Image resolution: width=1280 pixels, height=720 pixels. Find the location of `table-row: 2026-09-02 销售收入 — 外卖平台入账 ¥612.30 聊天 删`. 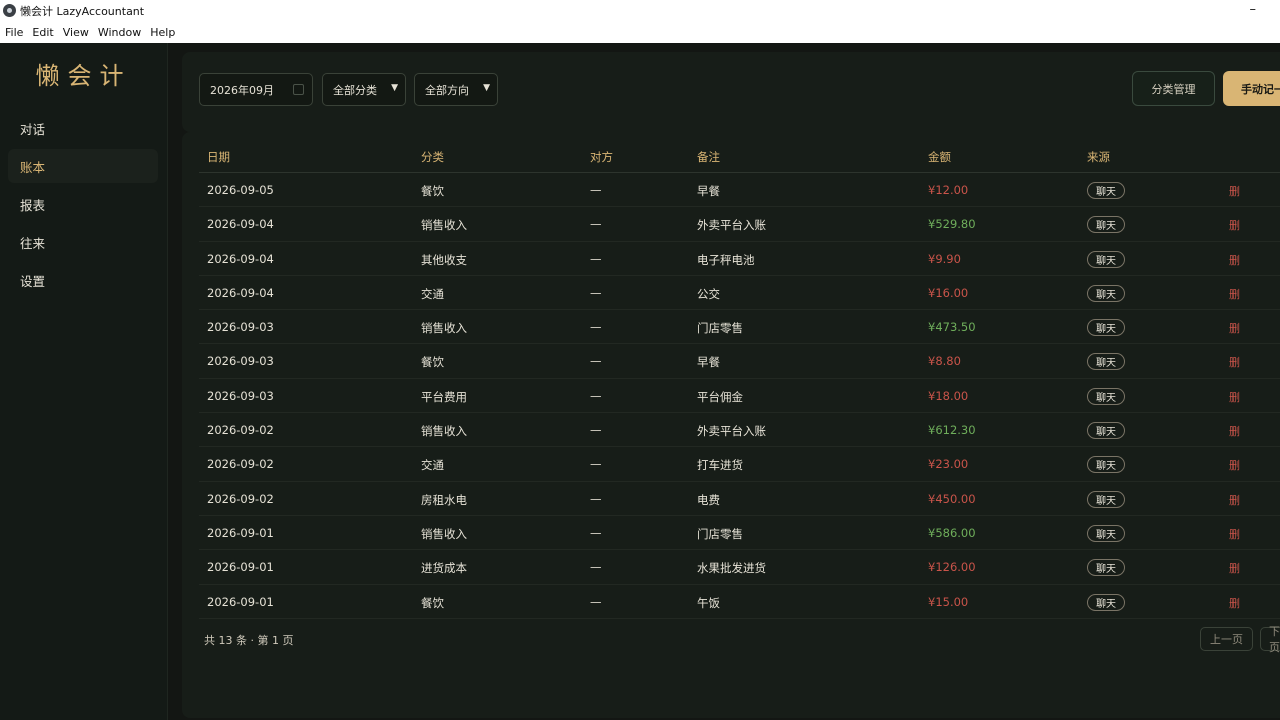

table-row: 2026-09-02 销售收入 — 外卖平台入账 ¥612.30 聊天 删 is located at coordinates (739, 430).